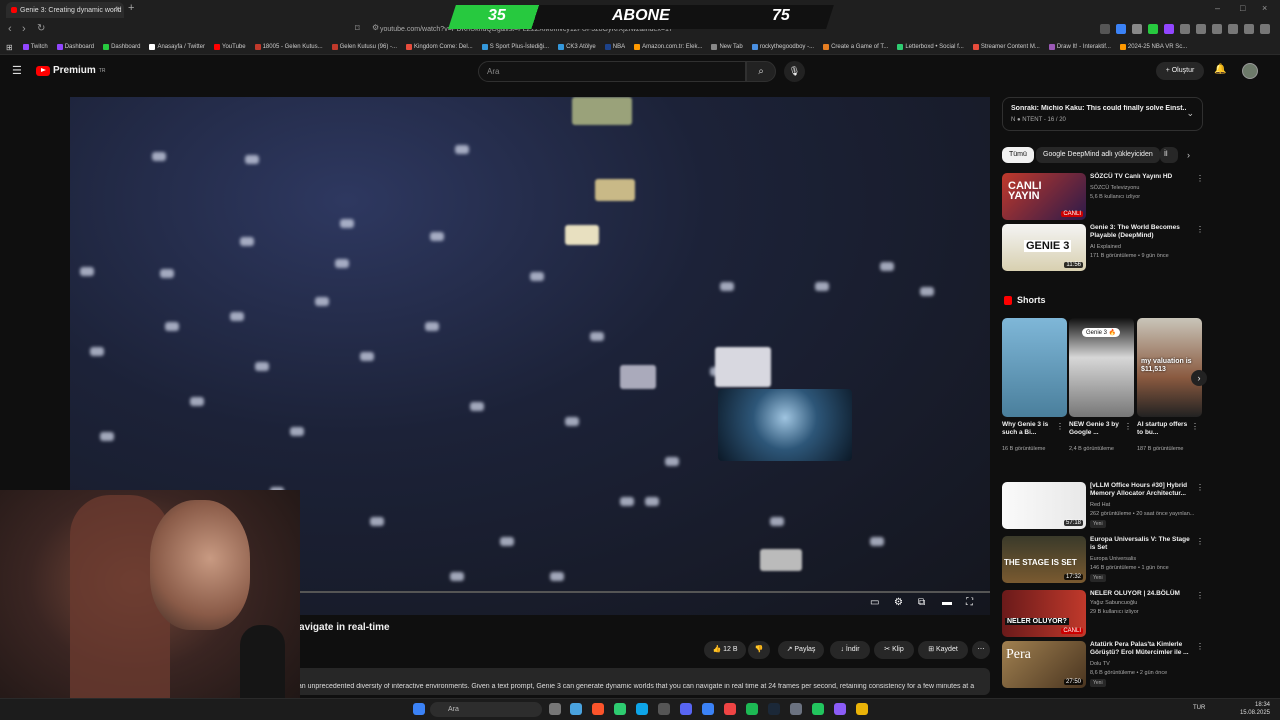 This screenshot has height=720, width=1280. Describe the element at coordinates (725, 650) in the screenshot. I see `like-button: 👍 12 B` at that location.